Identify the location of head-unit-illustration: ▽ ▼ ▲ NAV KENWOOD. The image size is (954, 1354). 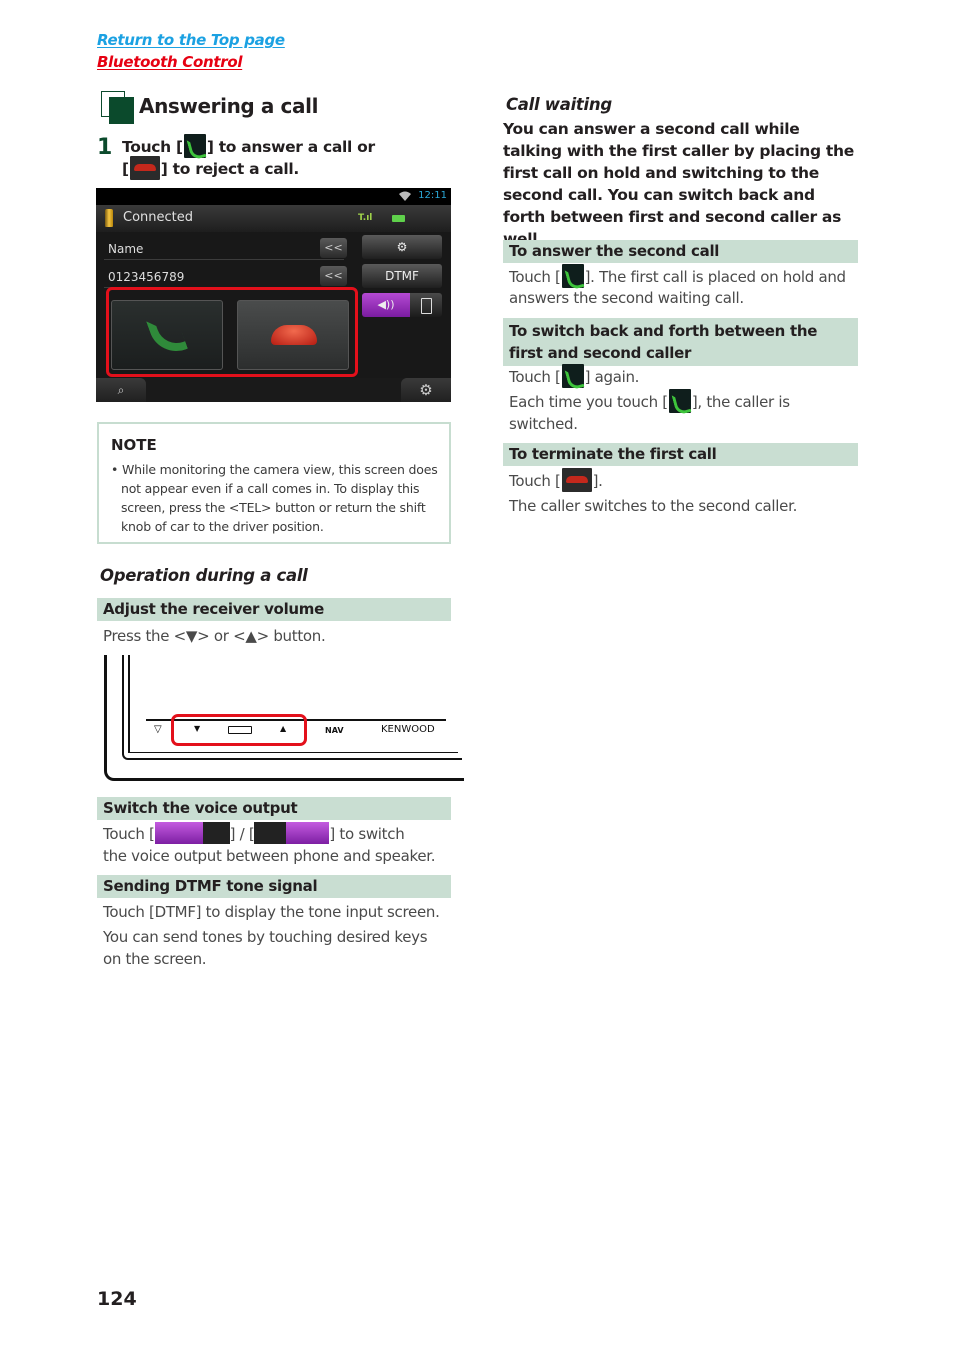
(284, 719).